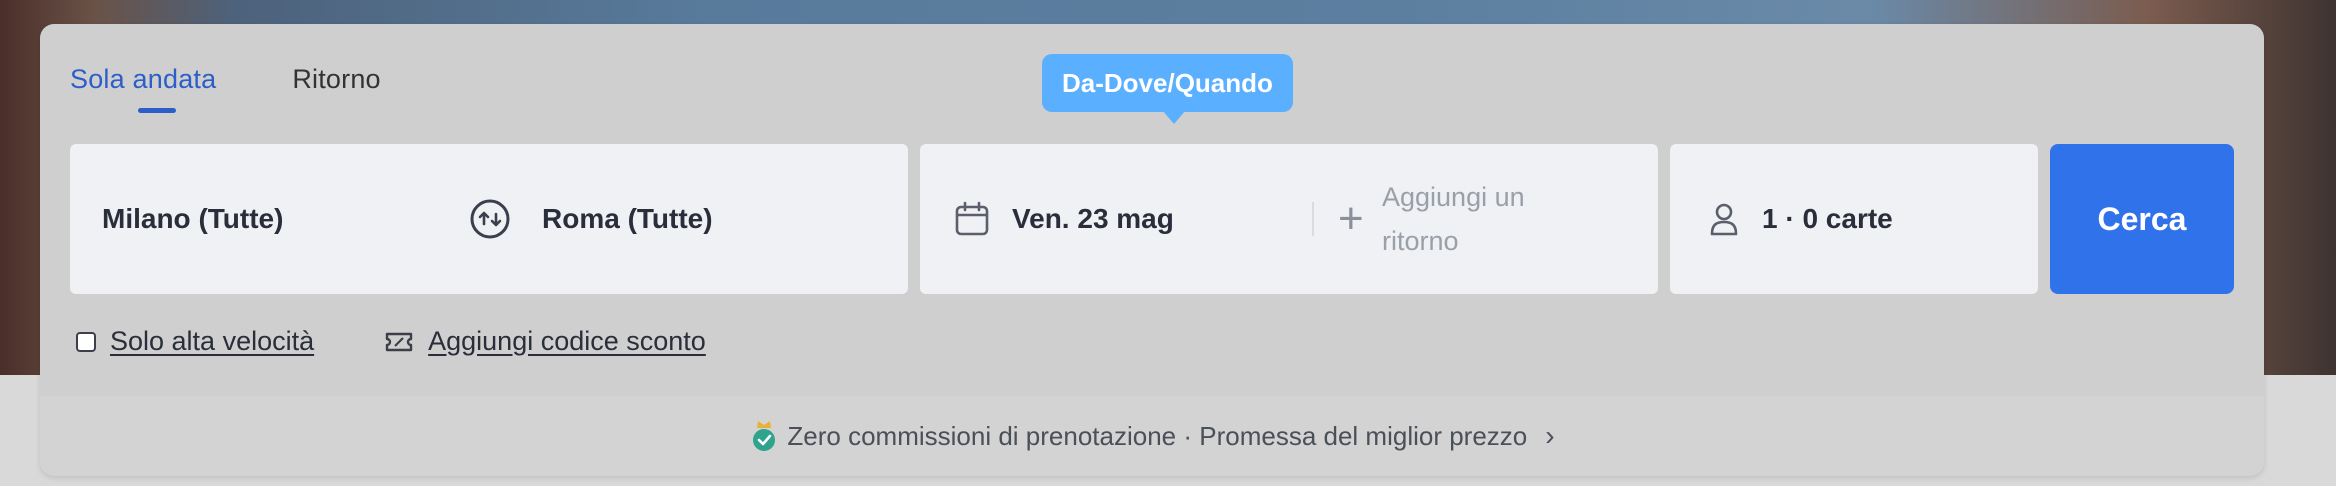  I want to click on add-return-button: Aggiungi un ritorno, so click(1482, 219).